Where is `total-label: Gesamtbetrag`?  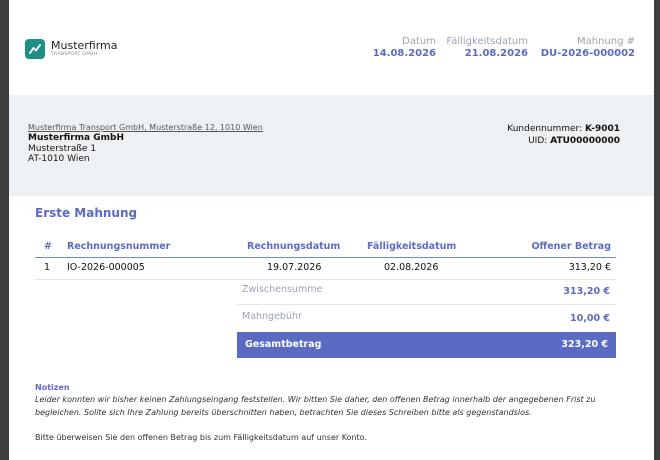 total-label: Gesamtbetrag is located at coordinates (283, 344).